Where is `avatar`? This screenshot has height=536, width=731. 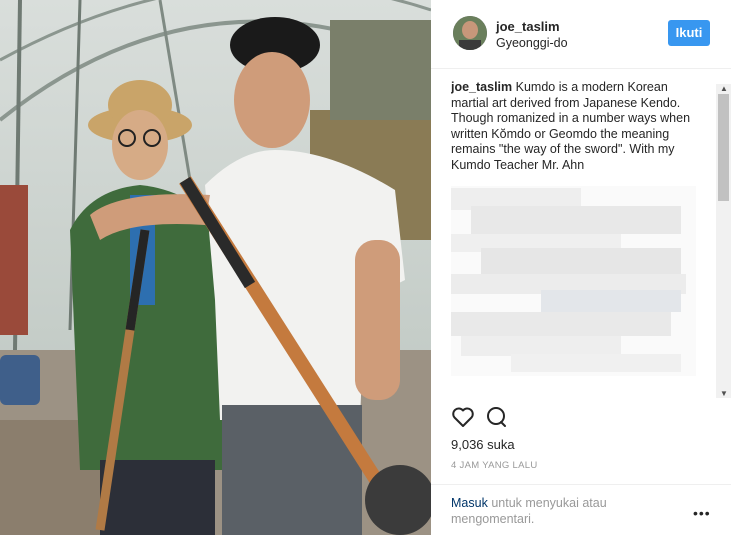
avatar is located at coordinates (470, 33).